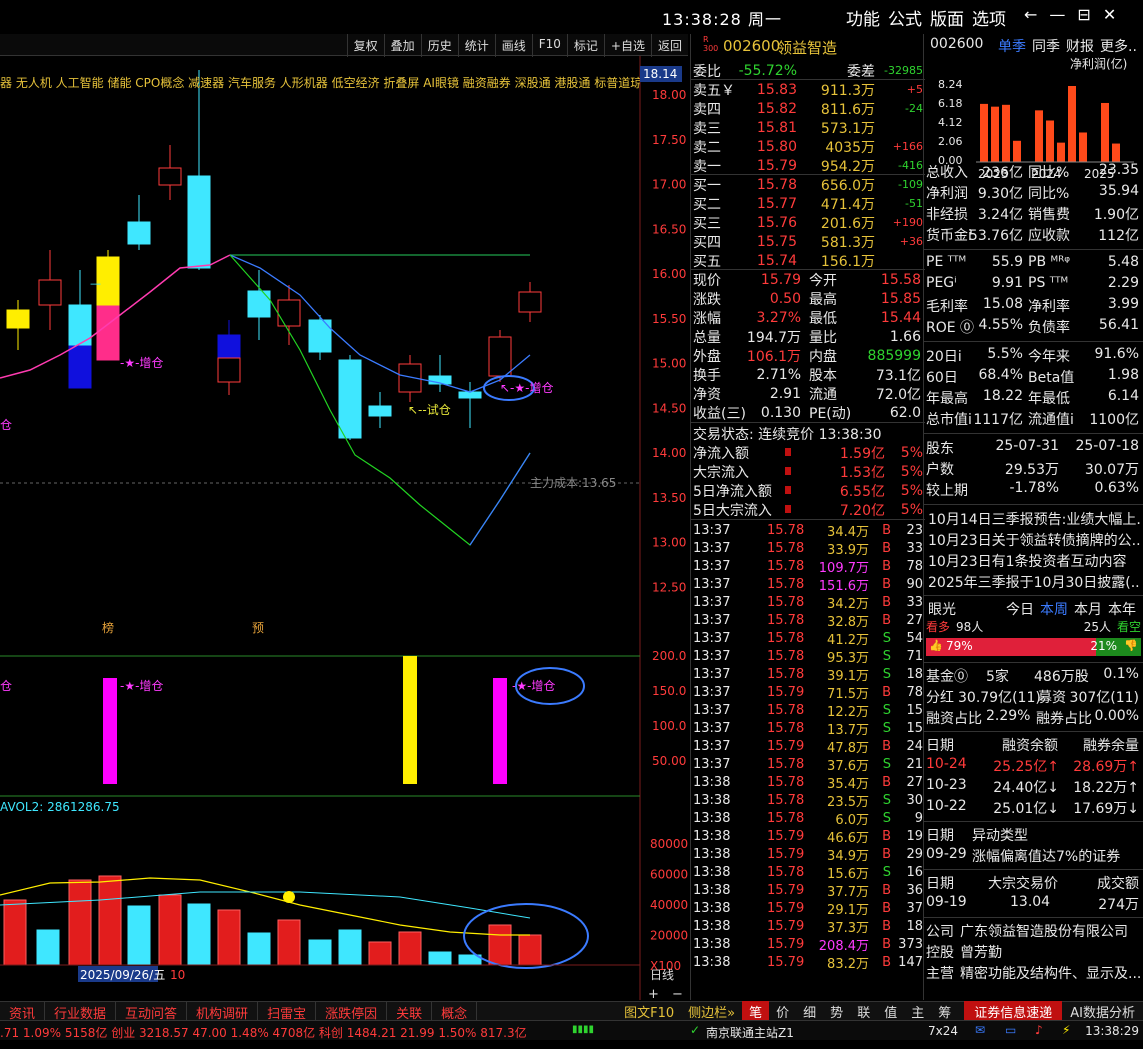  What do you see at coordinates (627, 45) in the screenshot?
I see `toolbar-button: +自选` at bounding box center [627, 45].